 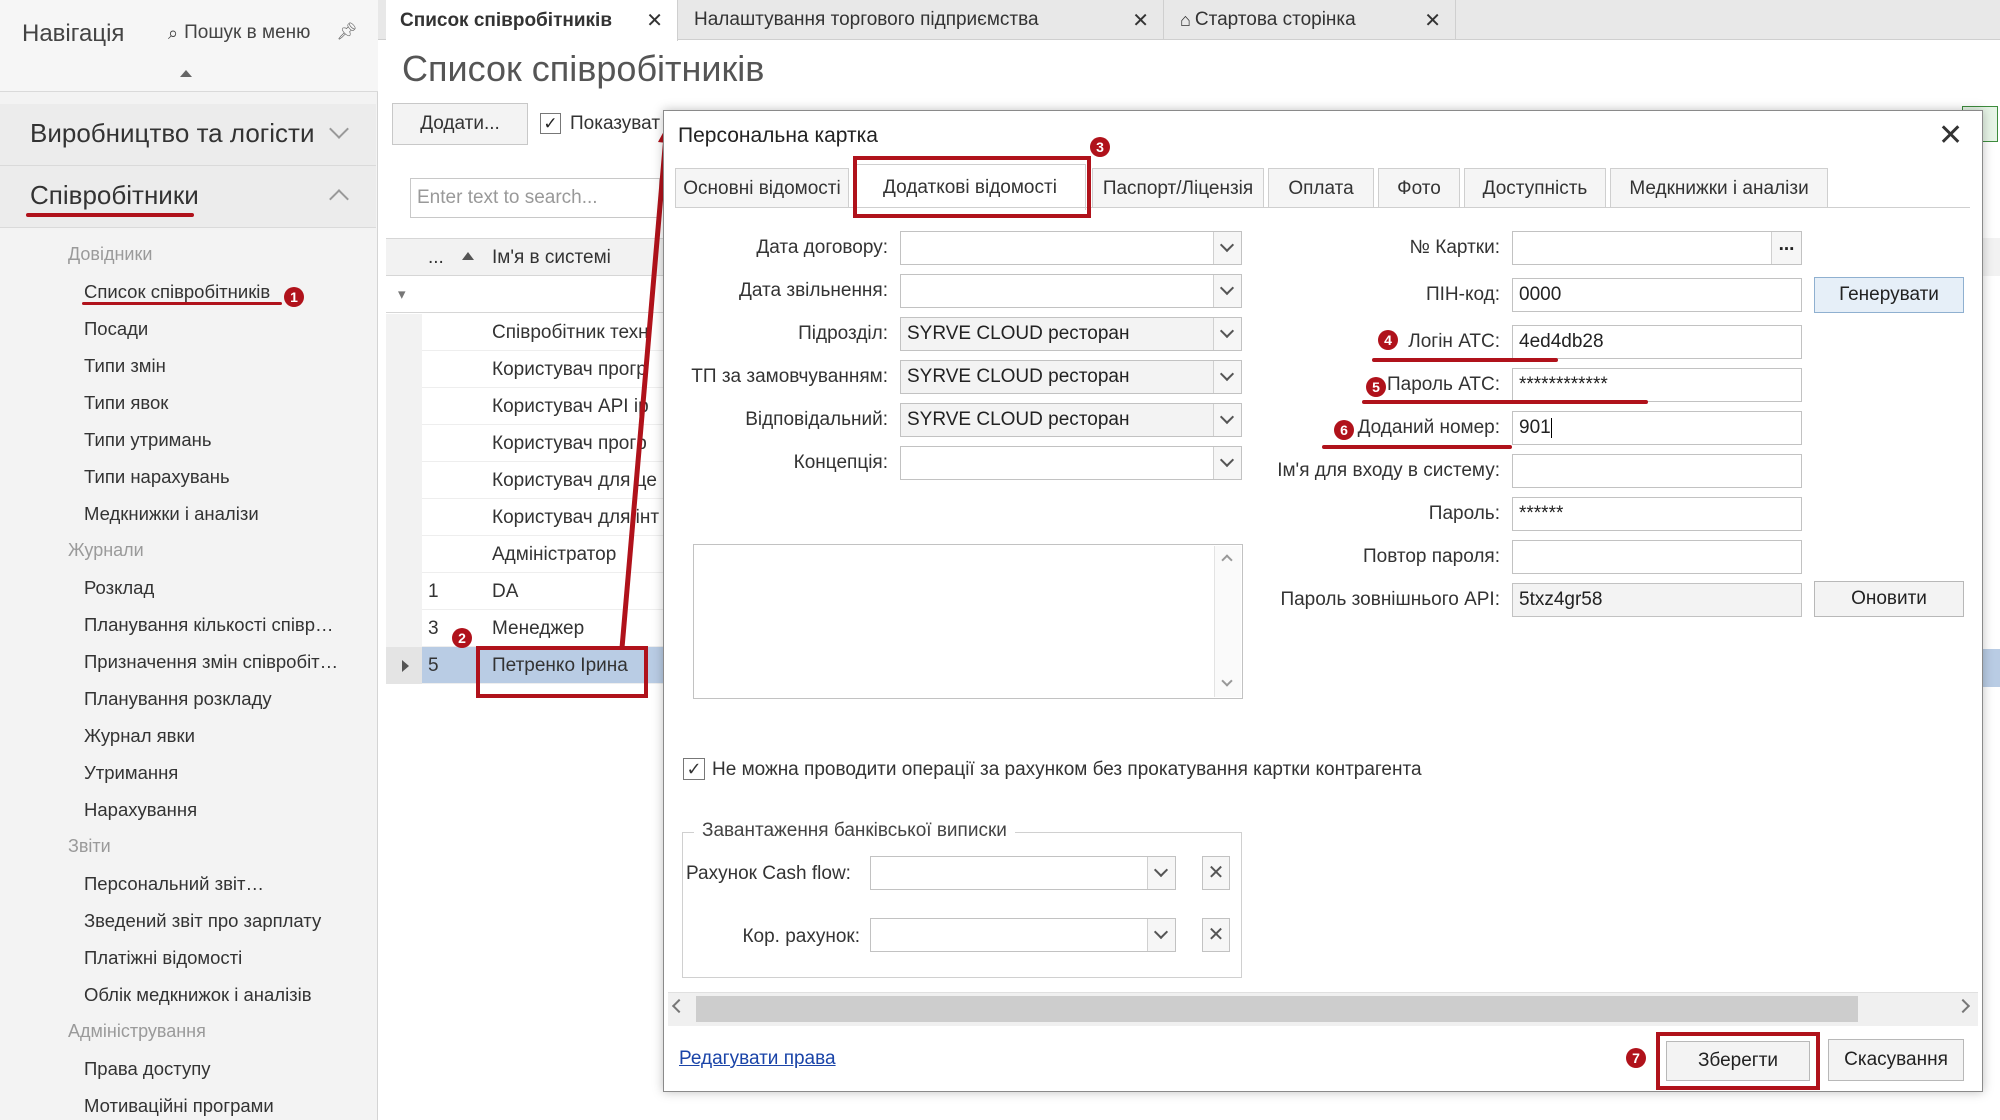 I want to click on tab-medical-records: Медкнижки і аналізи, so click(x=1719, y=188).